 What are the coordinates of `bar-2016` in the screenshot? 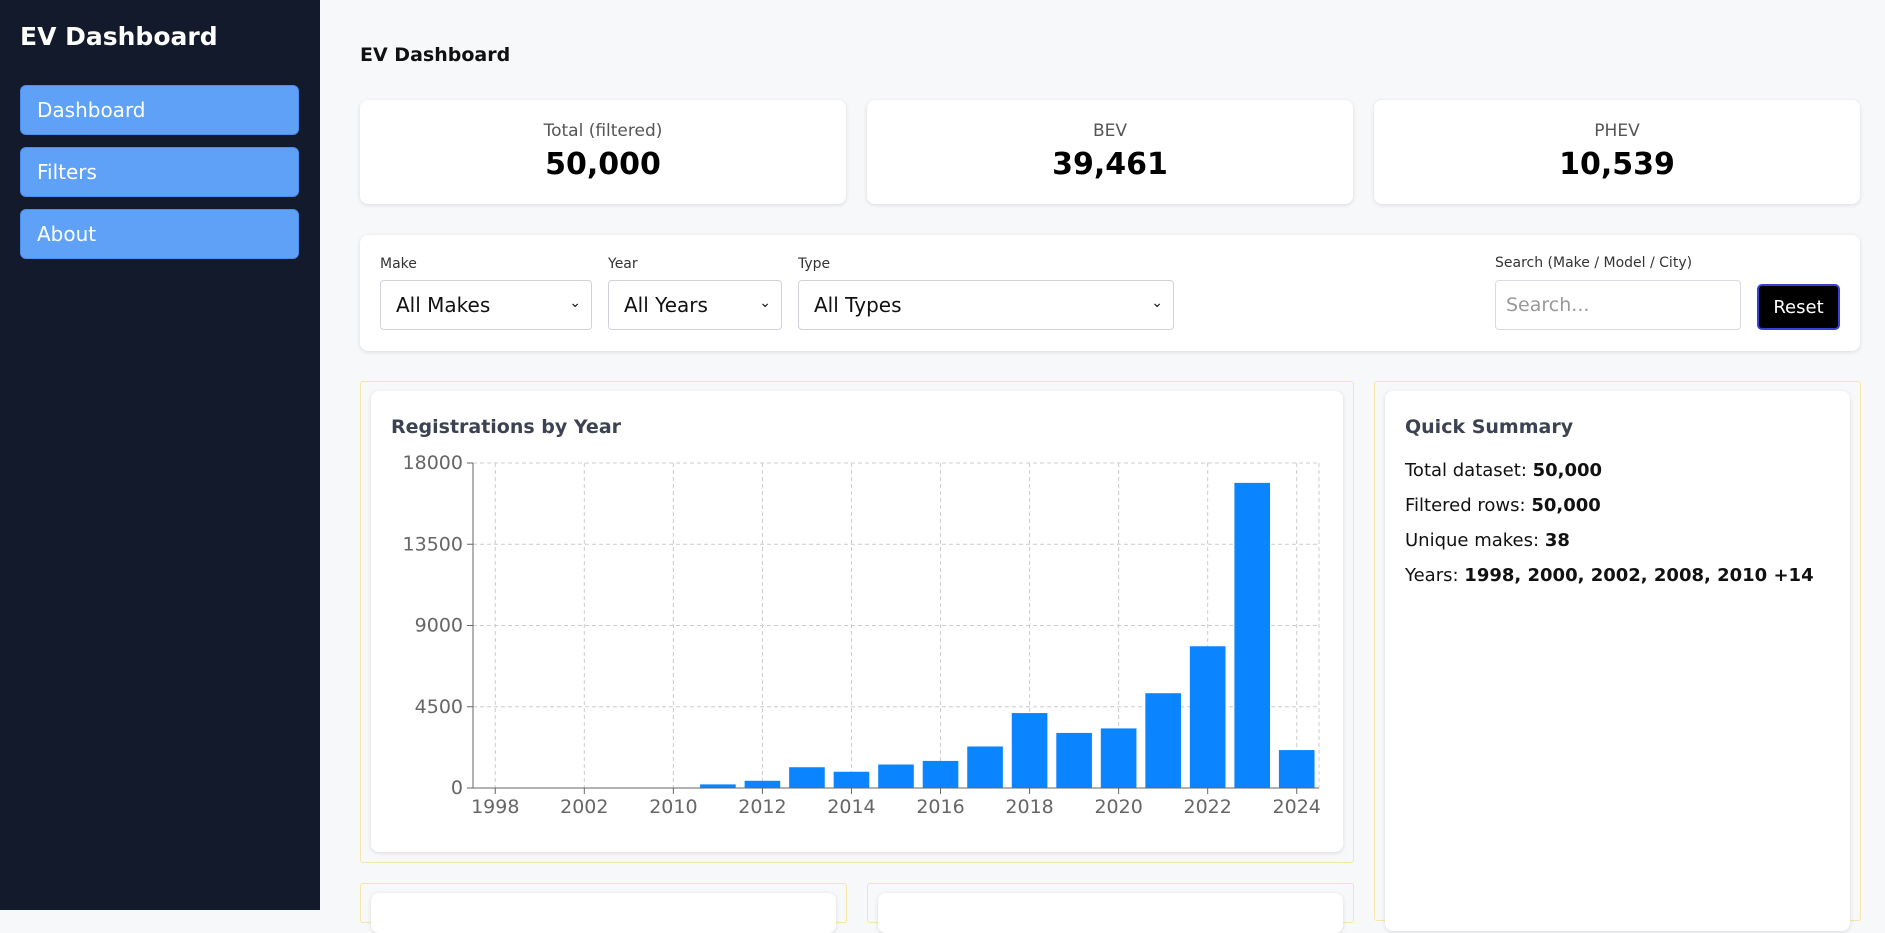 It's located at (941, 774).